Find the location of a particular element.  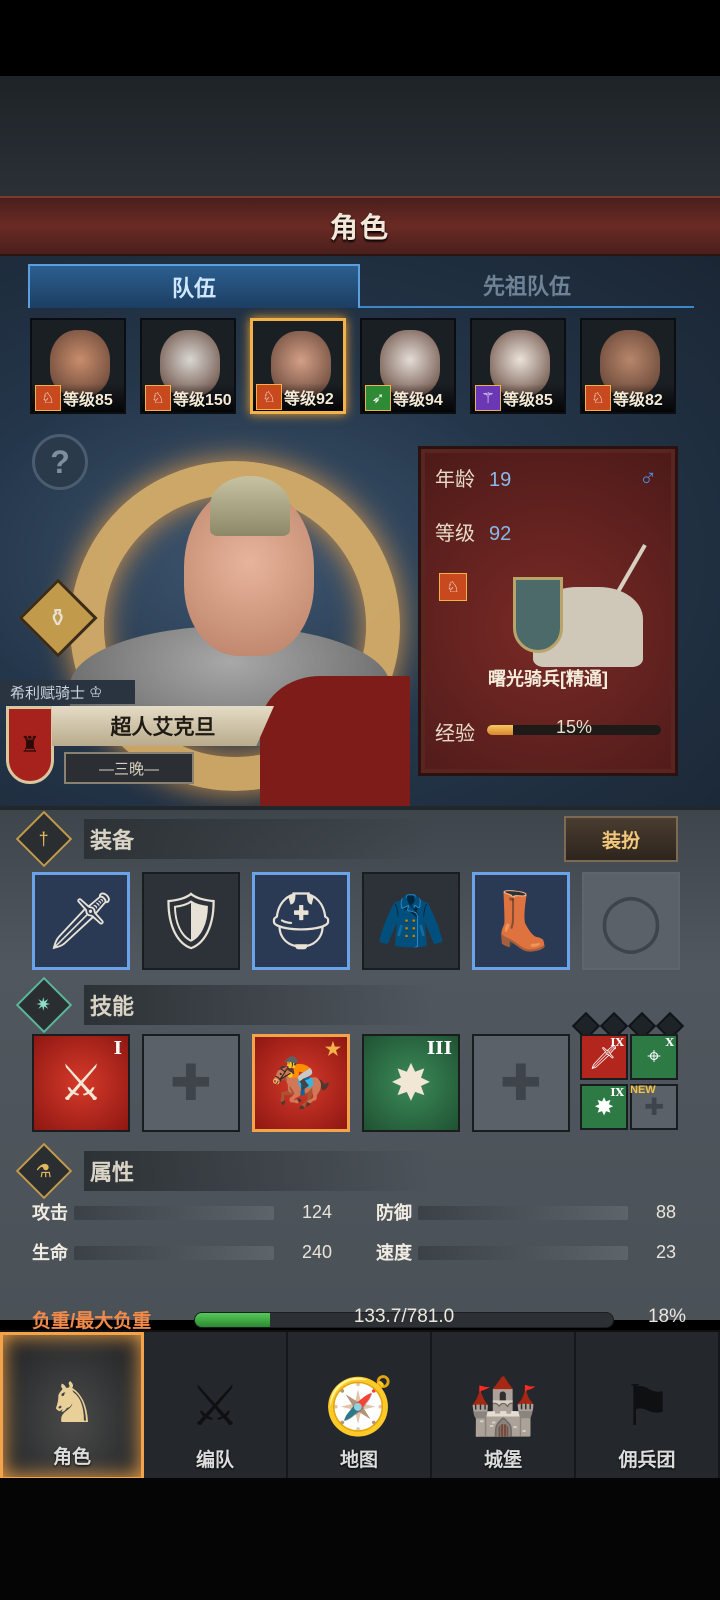

portrait-level: ♘ 等级85 is located at coordinates (78, 398).